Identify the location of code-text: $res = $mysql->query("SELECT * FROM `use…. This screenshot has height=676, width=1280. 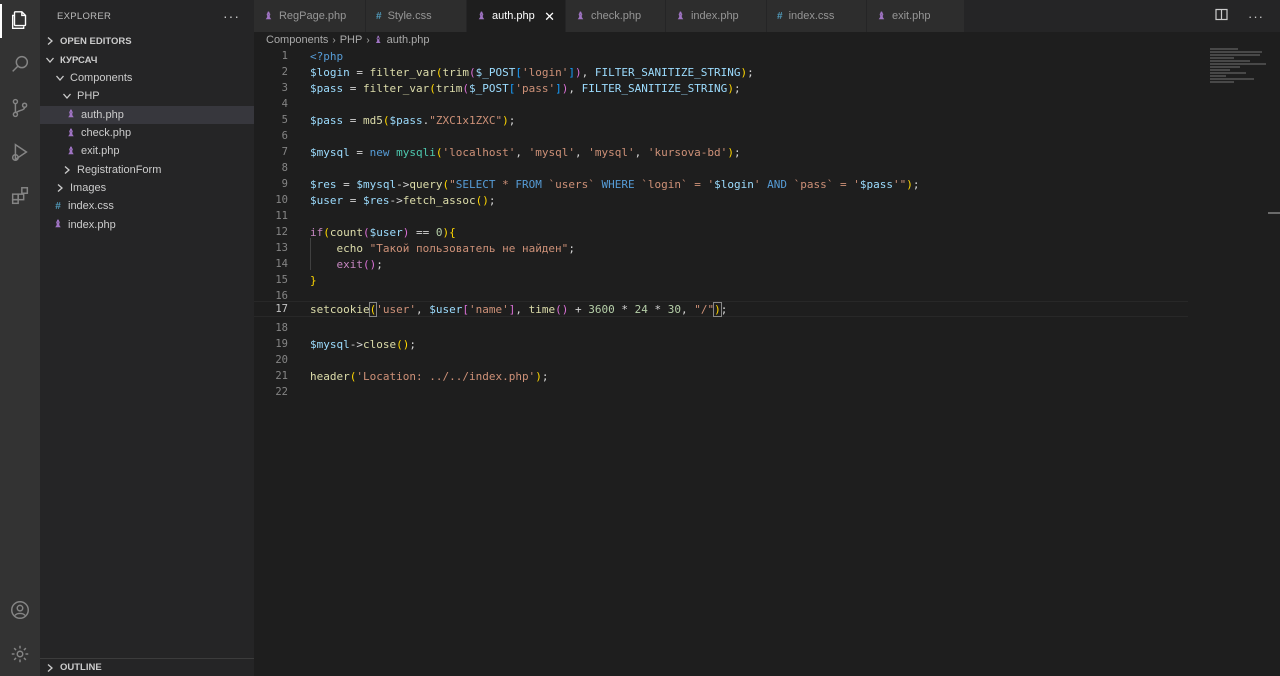
(615, 184).